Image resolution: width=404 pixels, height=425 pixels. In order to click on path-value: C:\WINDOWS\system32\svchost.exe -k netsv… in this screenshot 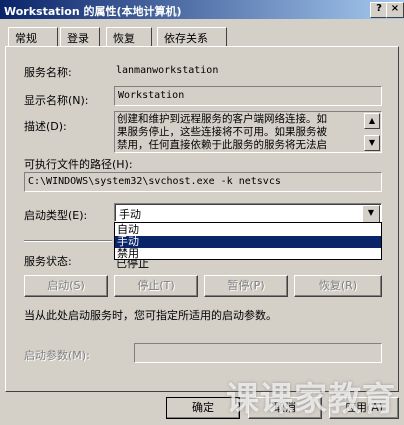, I will do `click(154, 181)`.